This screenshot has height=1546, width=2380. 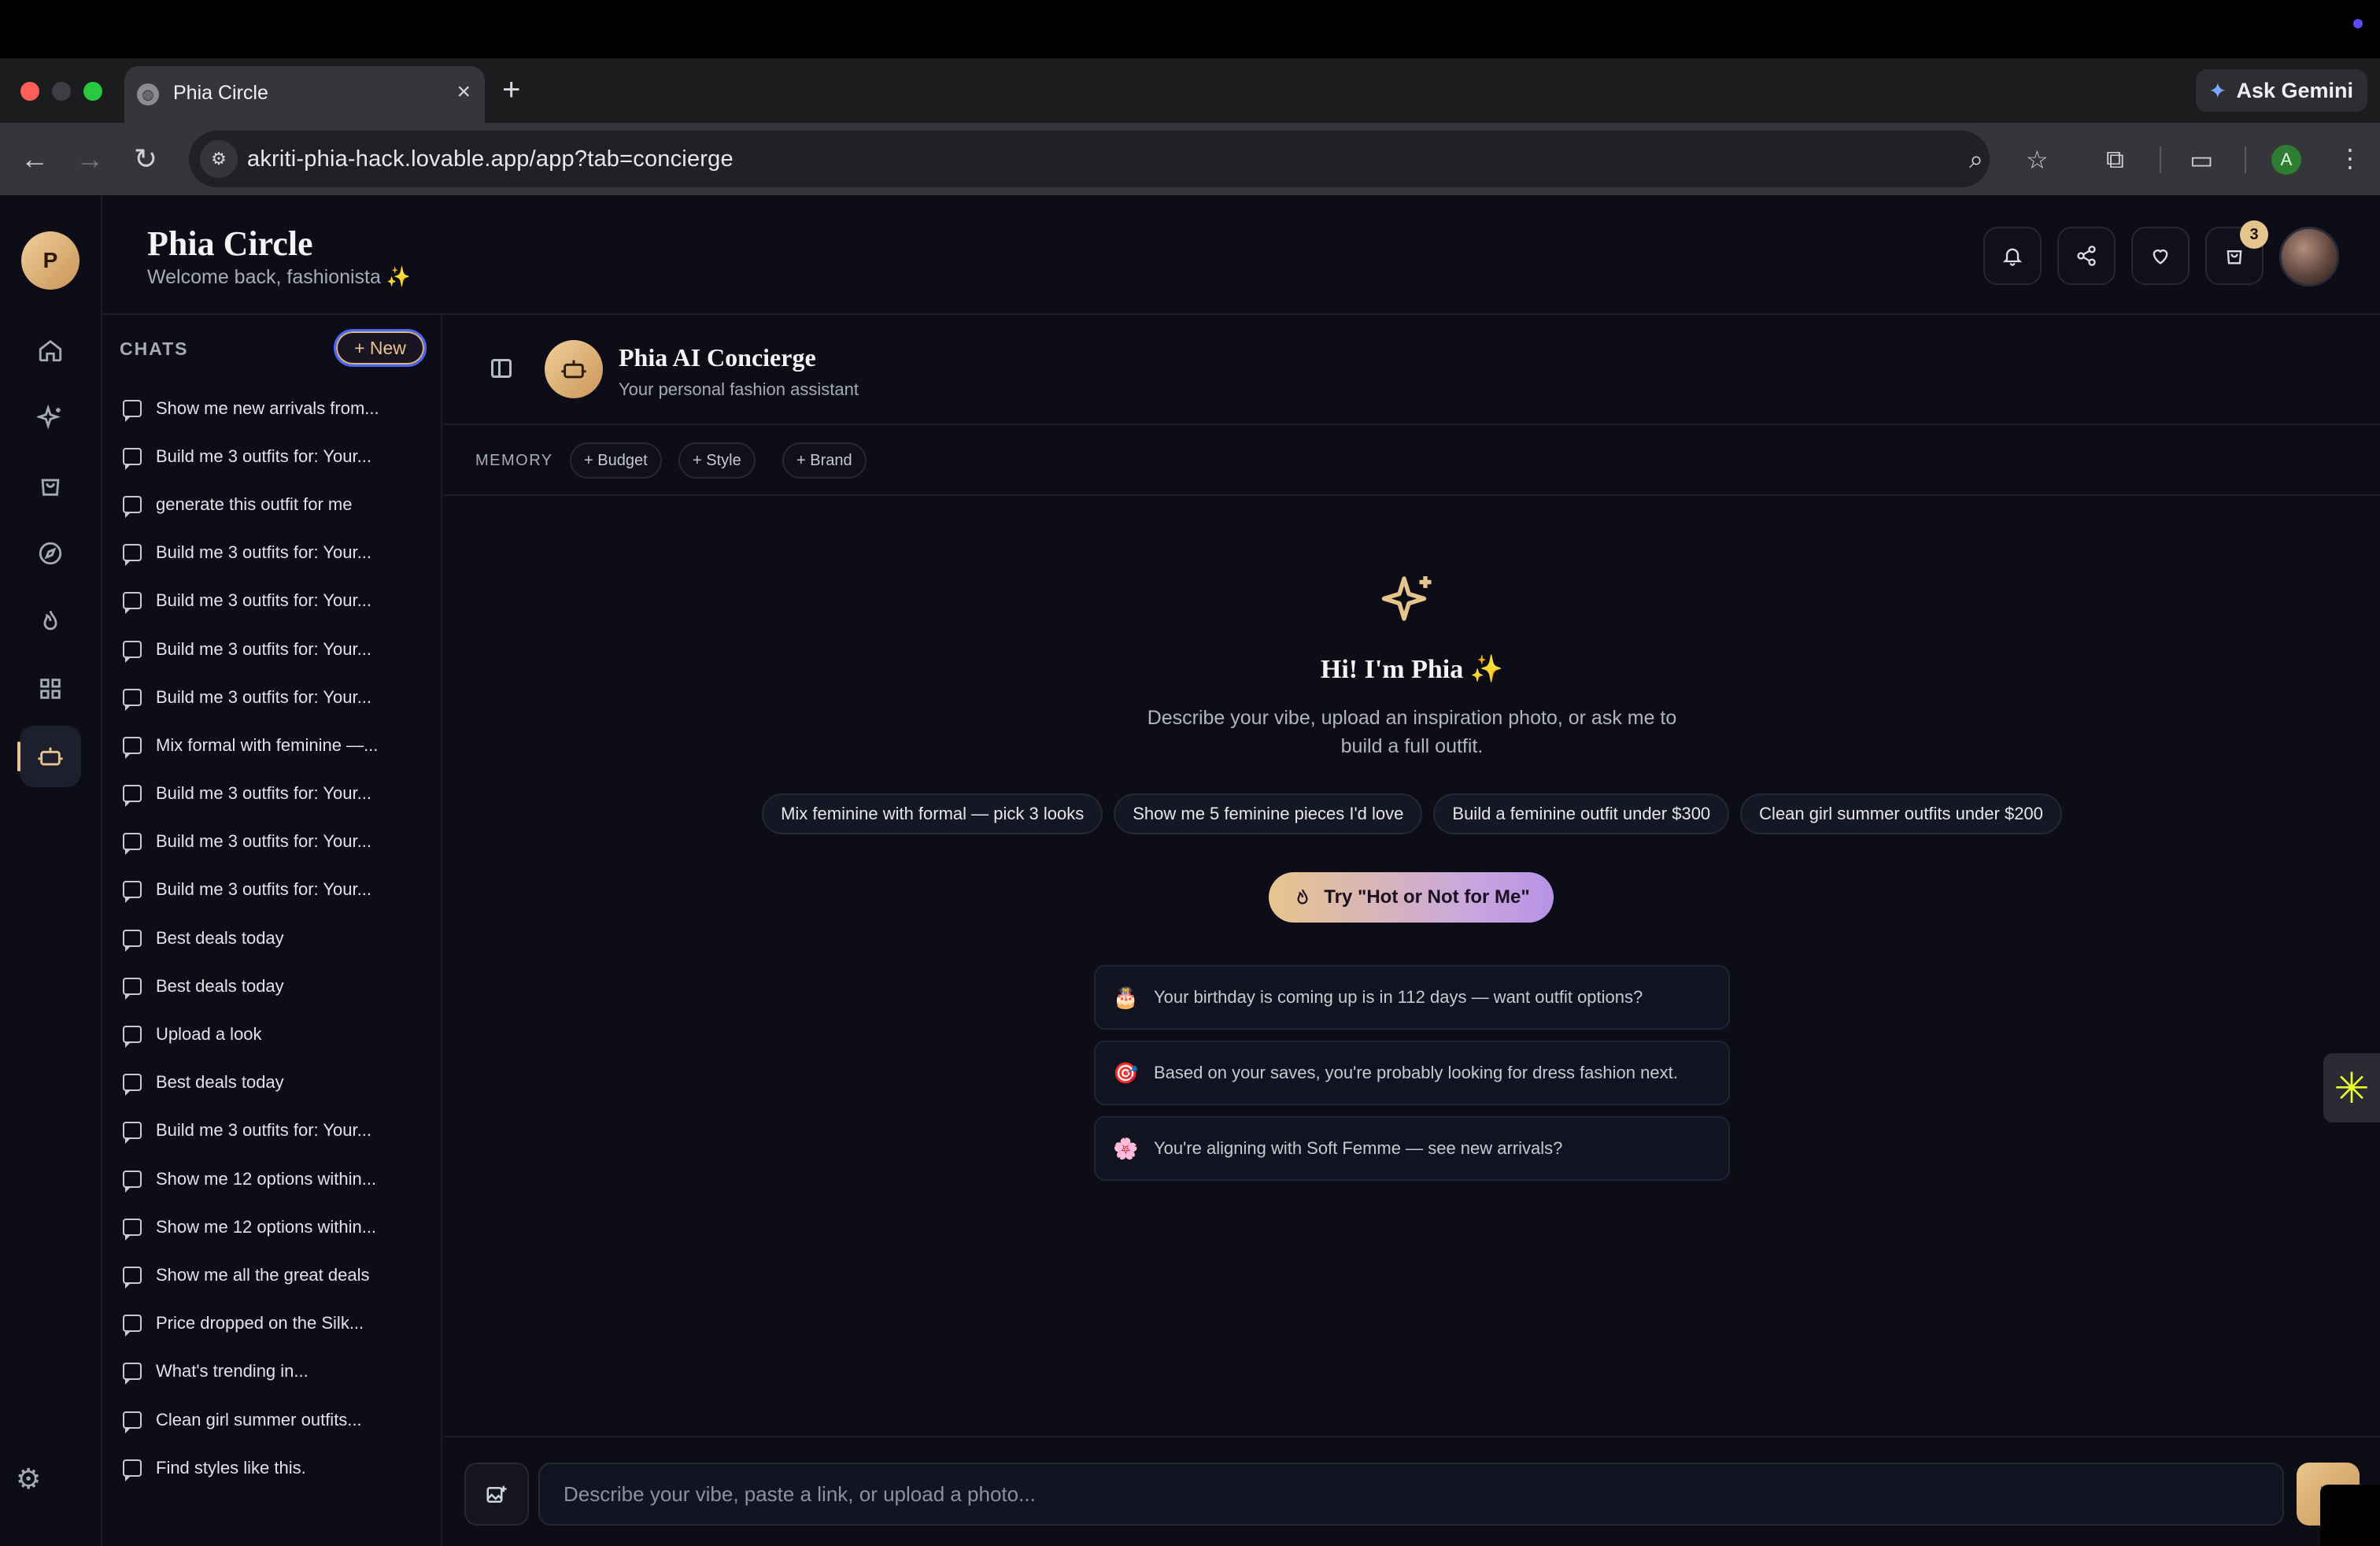 What do you see at coordinates (2245, 159) in the screenshot?
I see `toolbar-divider` at bounding box center [2245, 159].